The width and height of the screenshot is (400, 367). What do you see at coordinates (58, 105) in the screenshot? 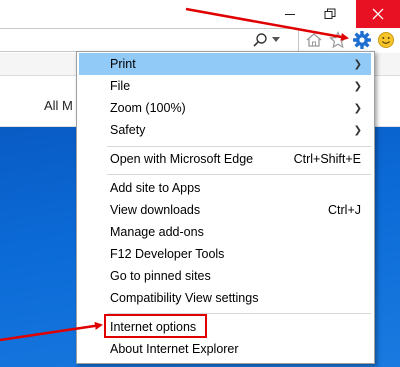
I see `page-nav-text: All M` at bounding box center [58, 105].